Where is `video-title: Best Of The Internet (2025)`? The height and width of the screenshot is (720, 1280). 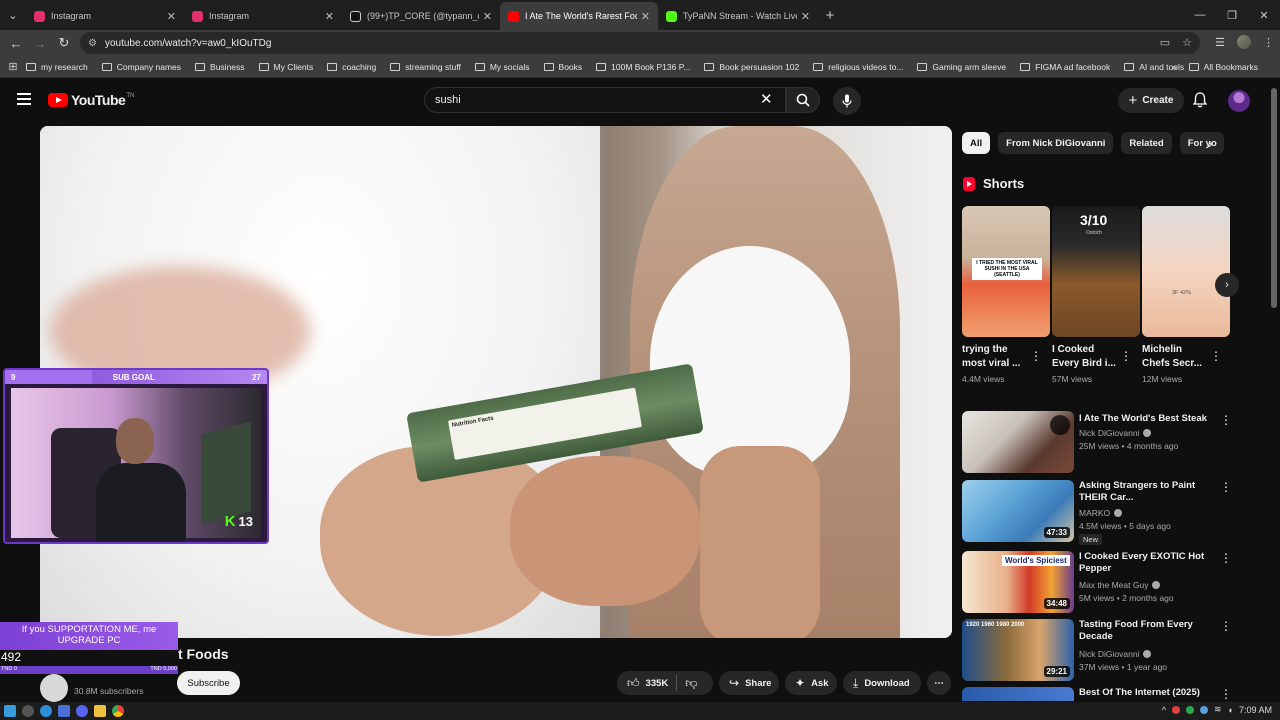 video-title: Best Of The Internet (2025) is located at coordinates (1147, 693).